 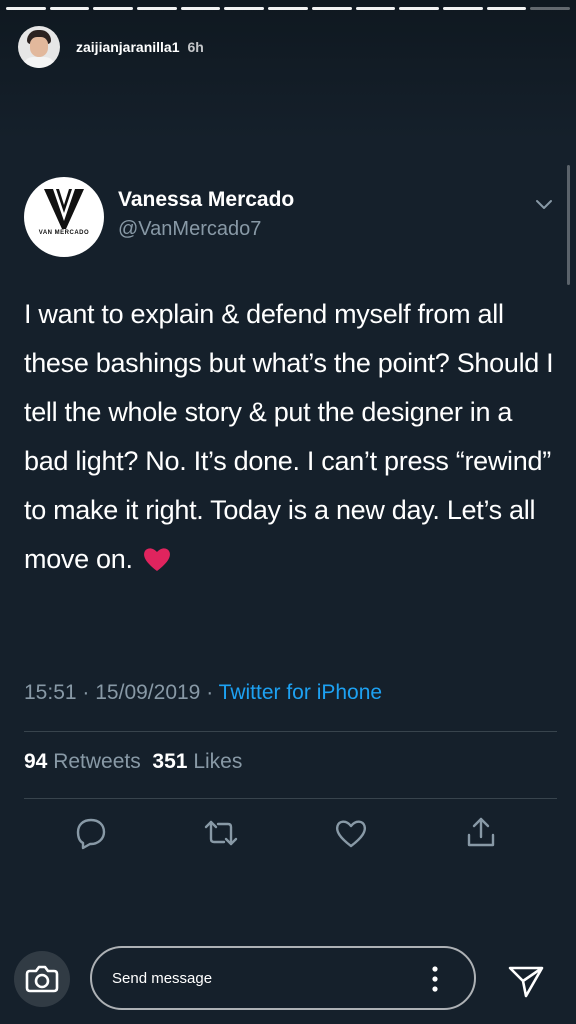 What do you see at coordinates (526, 980) in the screenshot?
I see `send-direct-icon` at bounding box center [526, 980].